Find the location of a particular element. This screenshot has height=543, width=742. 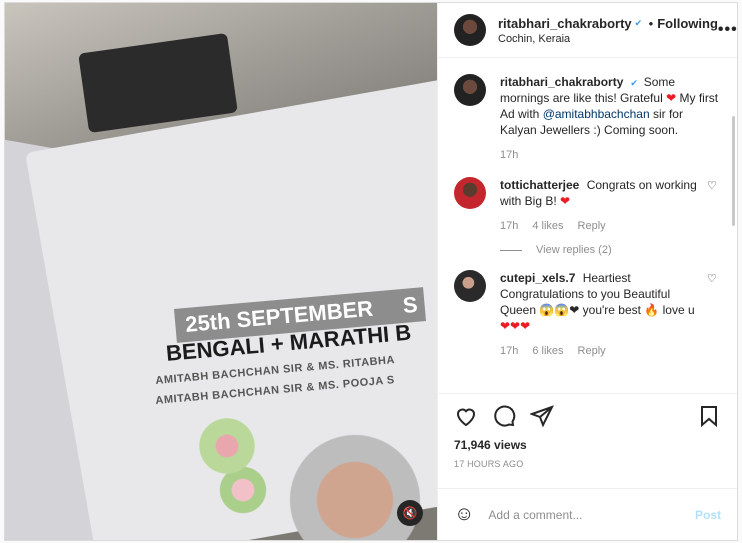

caption-username: ritabhari_chakraborty is located at coordinates (561, 82).